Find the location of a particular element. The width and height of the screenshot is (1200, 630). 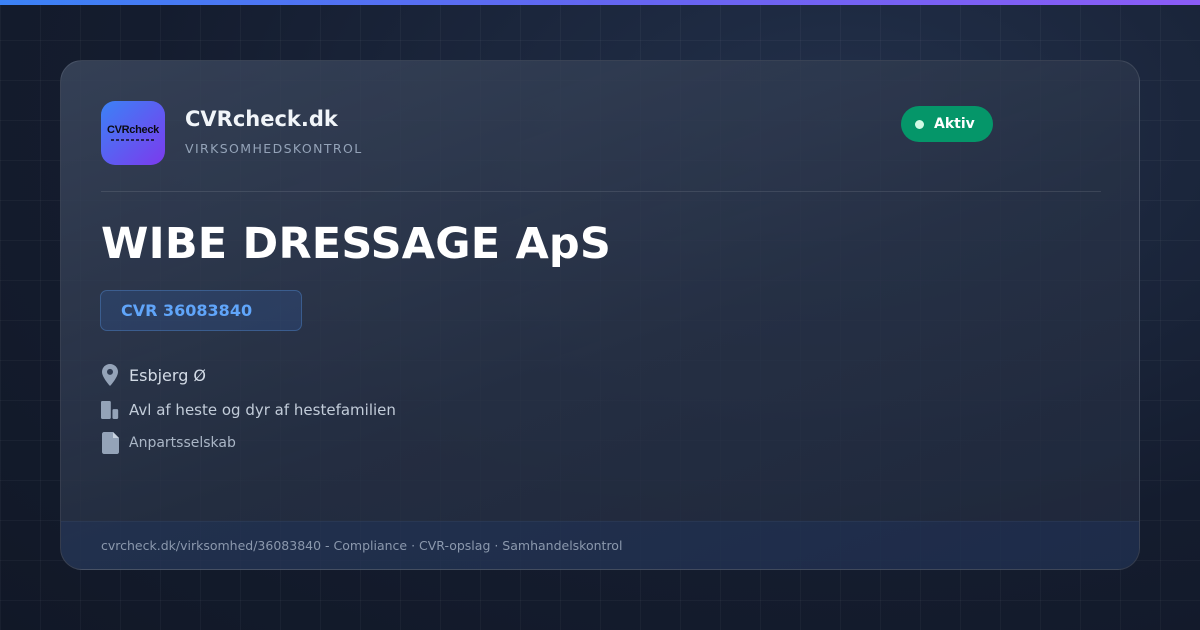

document-icon is located at coordinates (110, 443).